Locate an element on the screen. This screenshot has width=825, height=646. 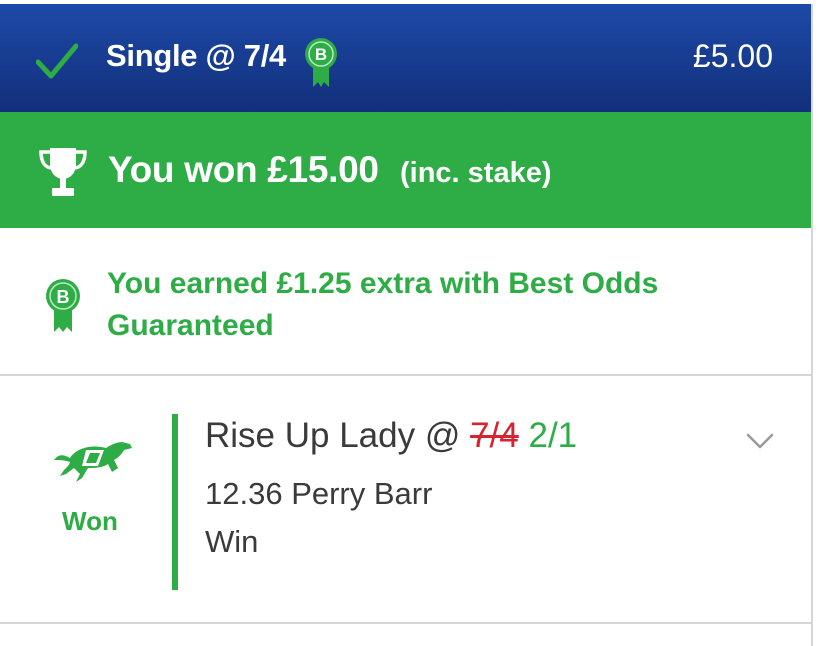
market-name: Win is located at coordinates (232, 541).